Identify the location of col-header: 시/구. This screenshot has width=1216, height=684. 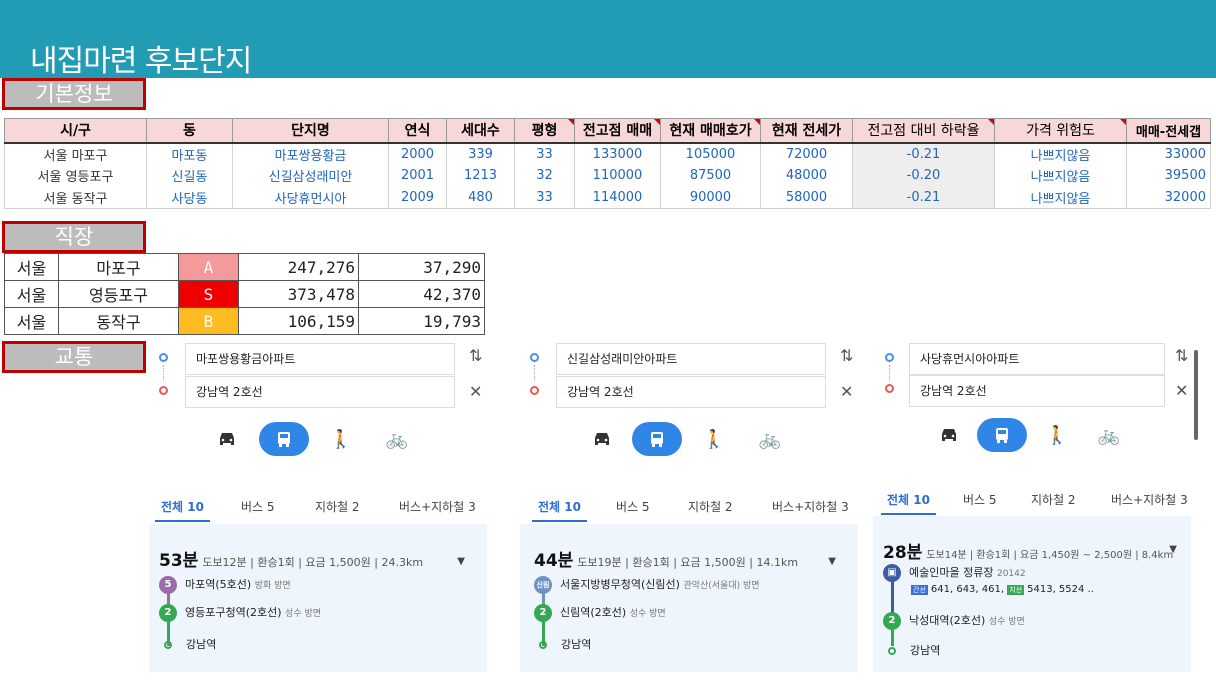
(75, 131).